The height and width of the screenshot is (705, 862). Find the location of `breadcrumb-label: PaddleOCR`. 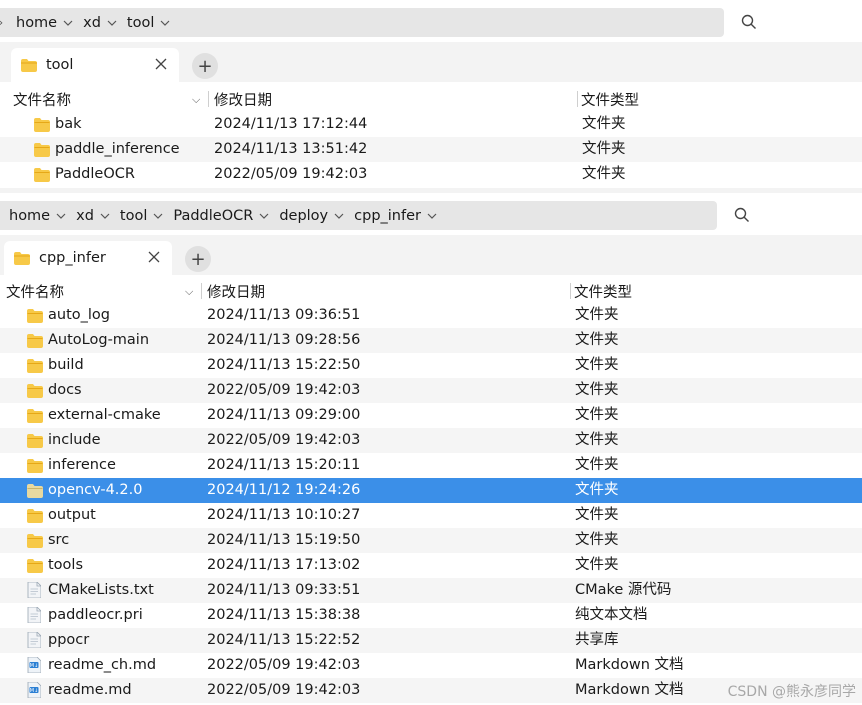

breadcrumb-label: PaddleOCR is located at coordinates (211, 216).